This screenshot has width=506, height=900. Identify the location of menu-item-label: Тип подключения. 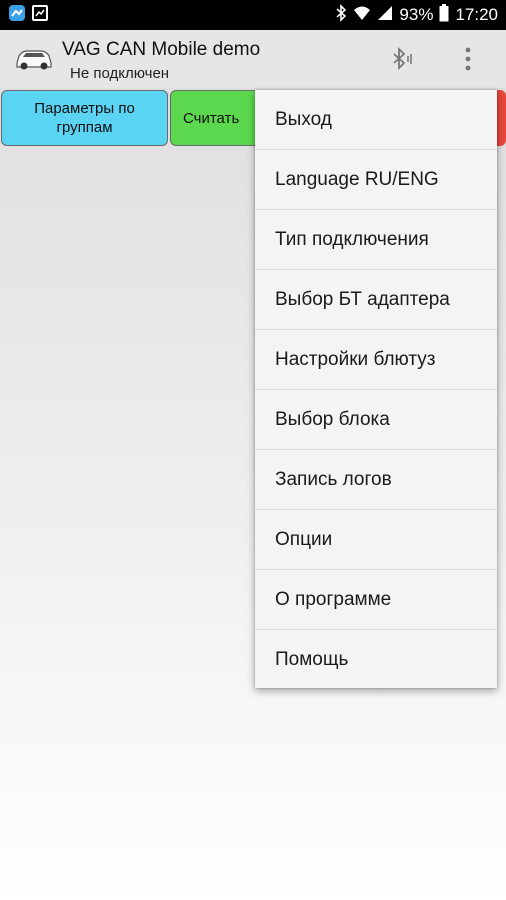
(352, 239).